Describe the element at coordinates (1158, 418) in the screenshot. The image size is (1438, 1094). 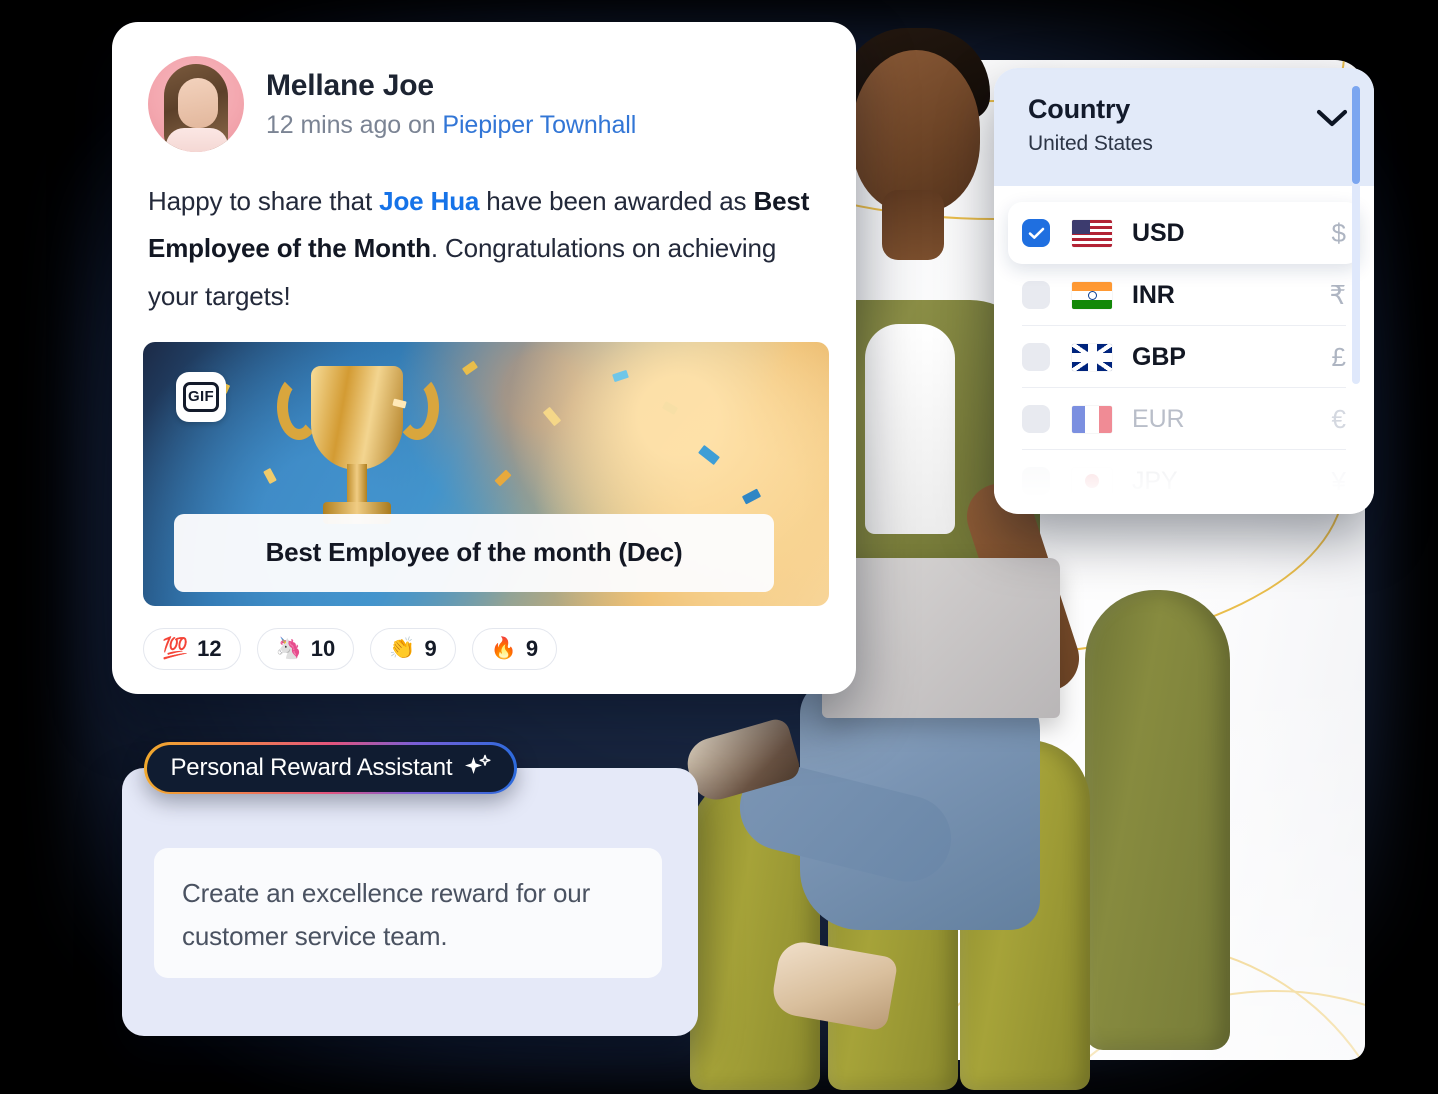
I see `currency-code: EUR` at that location.